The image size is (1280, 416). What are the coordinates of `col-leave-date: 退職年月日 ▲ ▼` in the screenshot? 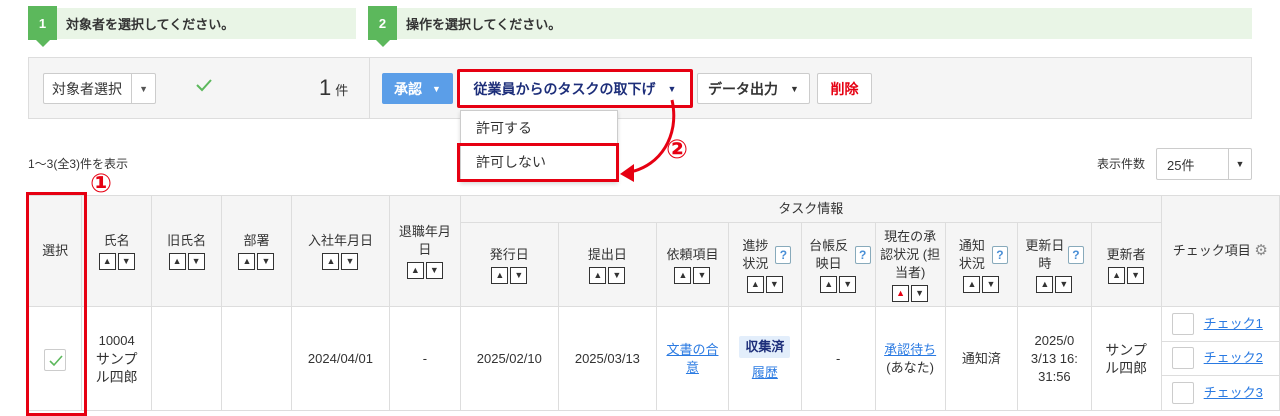 It's located at (424, 251).